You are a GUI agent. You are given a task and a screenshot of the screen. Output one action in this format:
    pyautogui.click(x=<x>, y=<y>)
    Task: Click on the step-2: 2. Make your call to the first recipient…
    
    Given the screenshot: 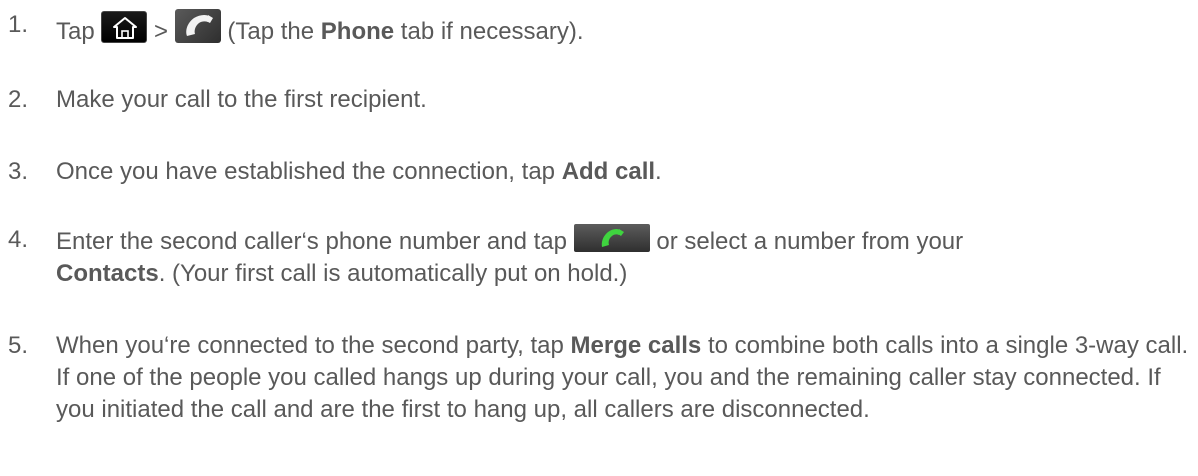 What is the action you would take?
    pyautogui.click(x=599, y=100)
    